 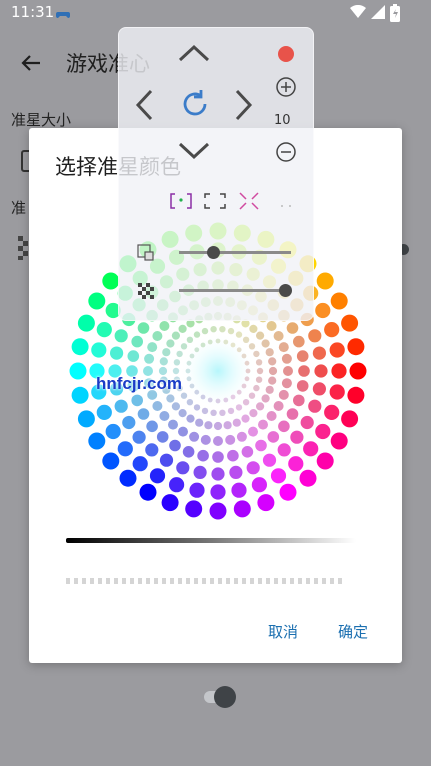 What do you see at coordinates (194, 55) in the screenshot?
I see `chevron-up-icon` at bounding box center [194, 55].